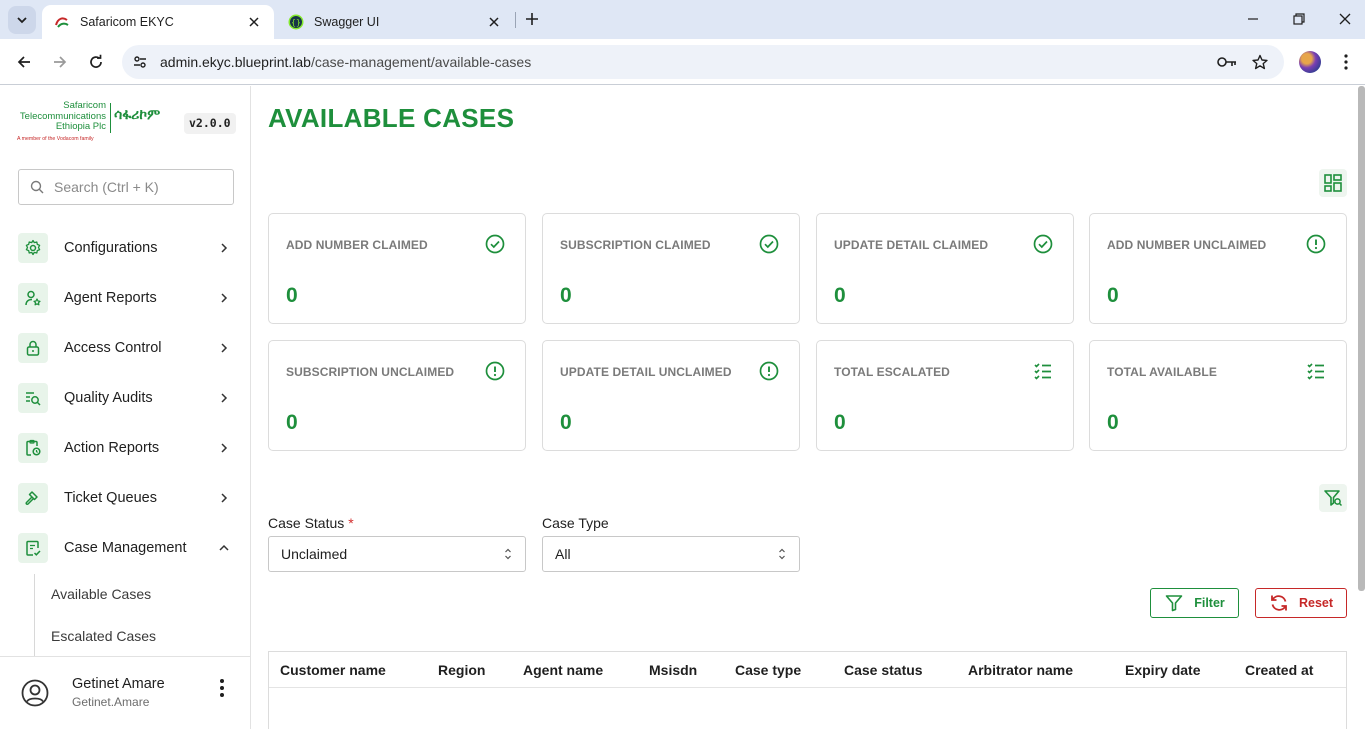 This screenshot has height=729, width=1365. What do you see at coordinates (1299, 19) in the screenshot?
I see `restore-button` at bounding box center [1299, 19].